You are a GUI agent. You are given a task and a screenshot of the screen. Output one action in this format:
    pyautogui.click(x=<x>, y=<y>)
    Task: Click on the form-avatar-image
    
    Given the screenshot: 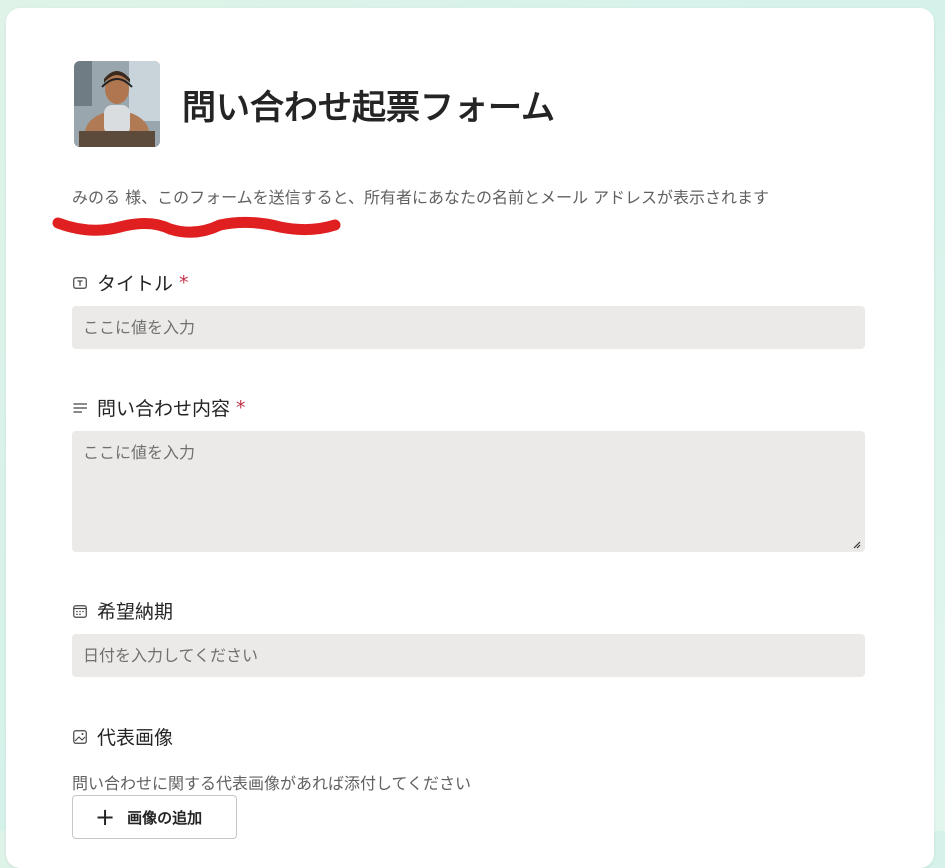 What is the action you would take?
    pyautogui.click(x=117, y=104)
    